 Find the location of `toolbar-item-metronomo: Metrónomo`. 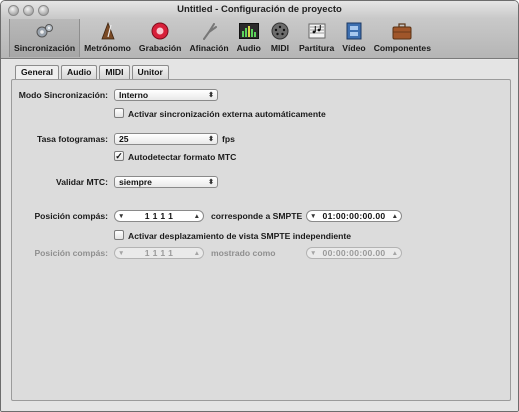

toolbar-item-metronomo: Metrónomo is located at coordinates (107, 38).